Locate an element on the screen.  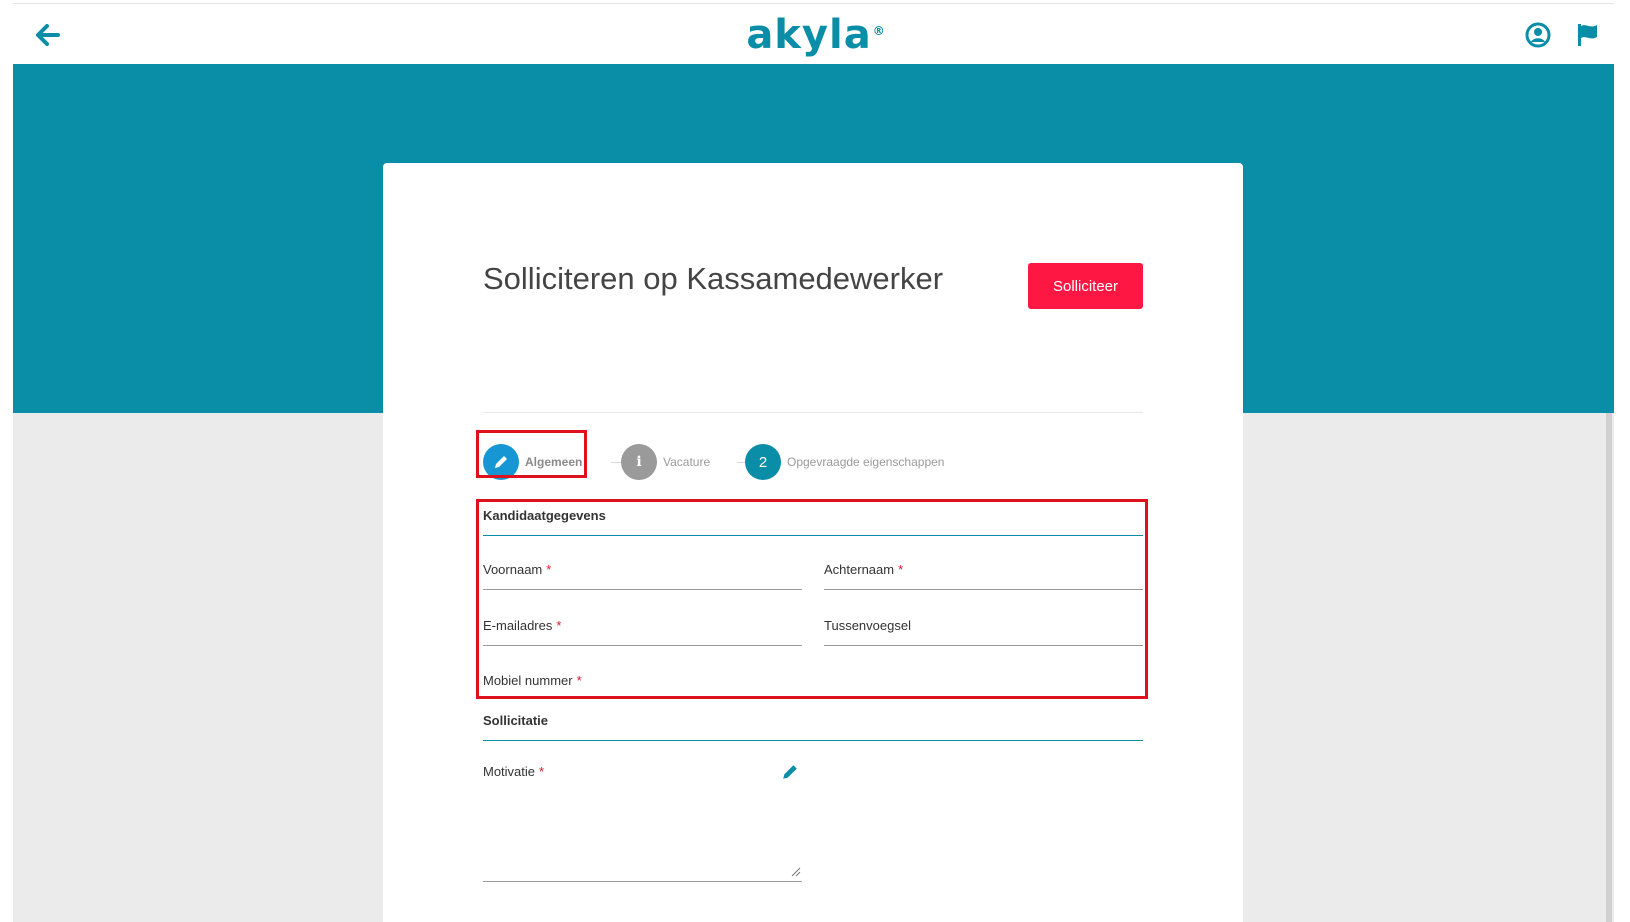
akyla-logo: akyla ® is located at coordinates (815, 35).